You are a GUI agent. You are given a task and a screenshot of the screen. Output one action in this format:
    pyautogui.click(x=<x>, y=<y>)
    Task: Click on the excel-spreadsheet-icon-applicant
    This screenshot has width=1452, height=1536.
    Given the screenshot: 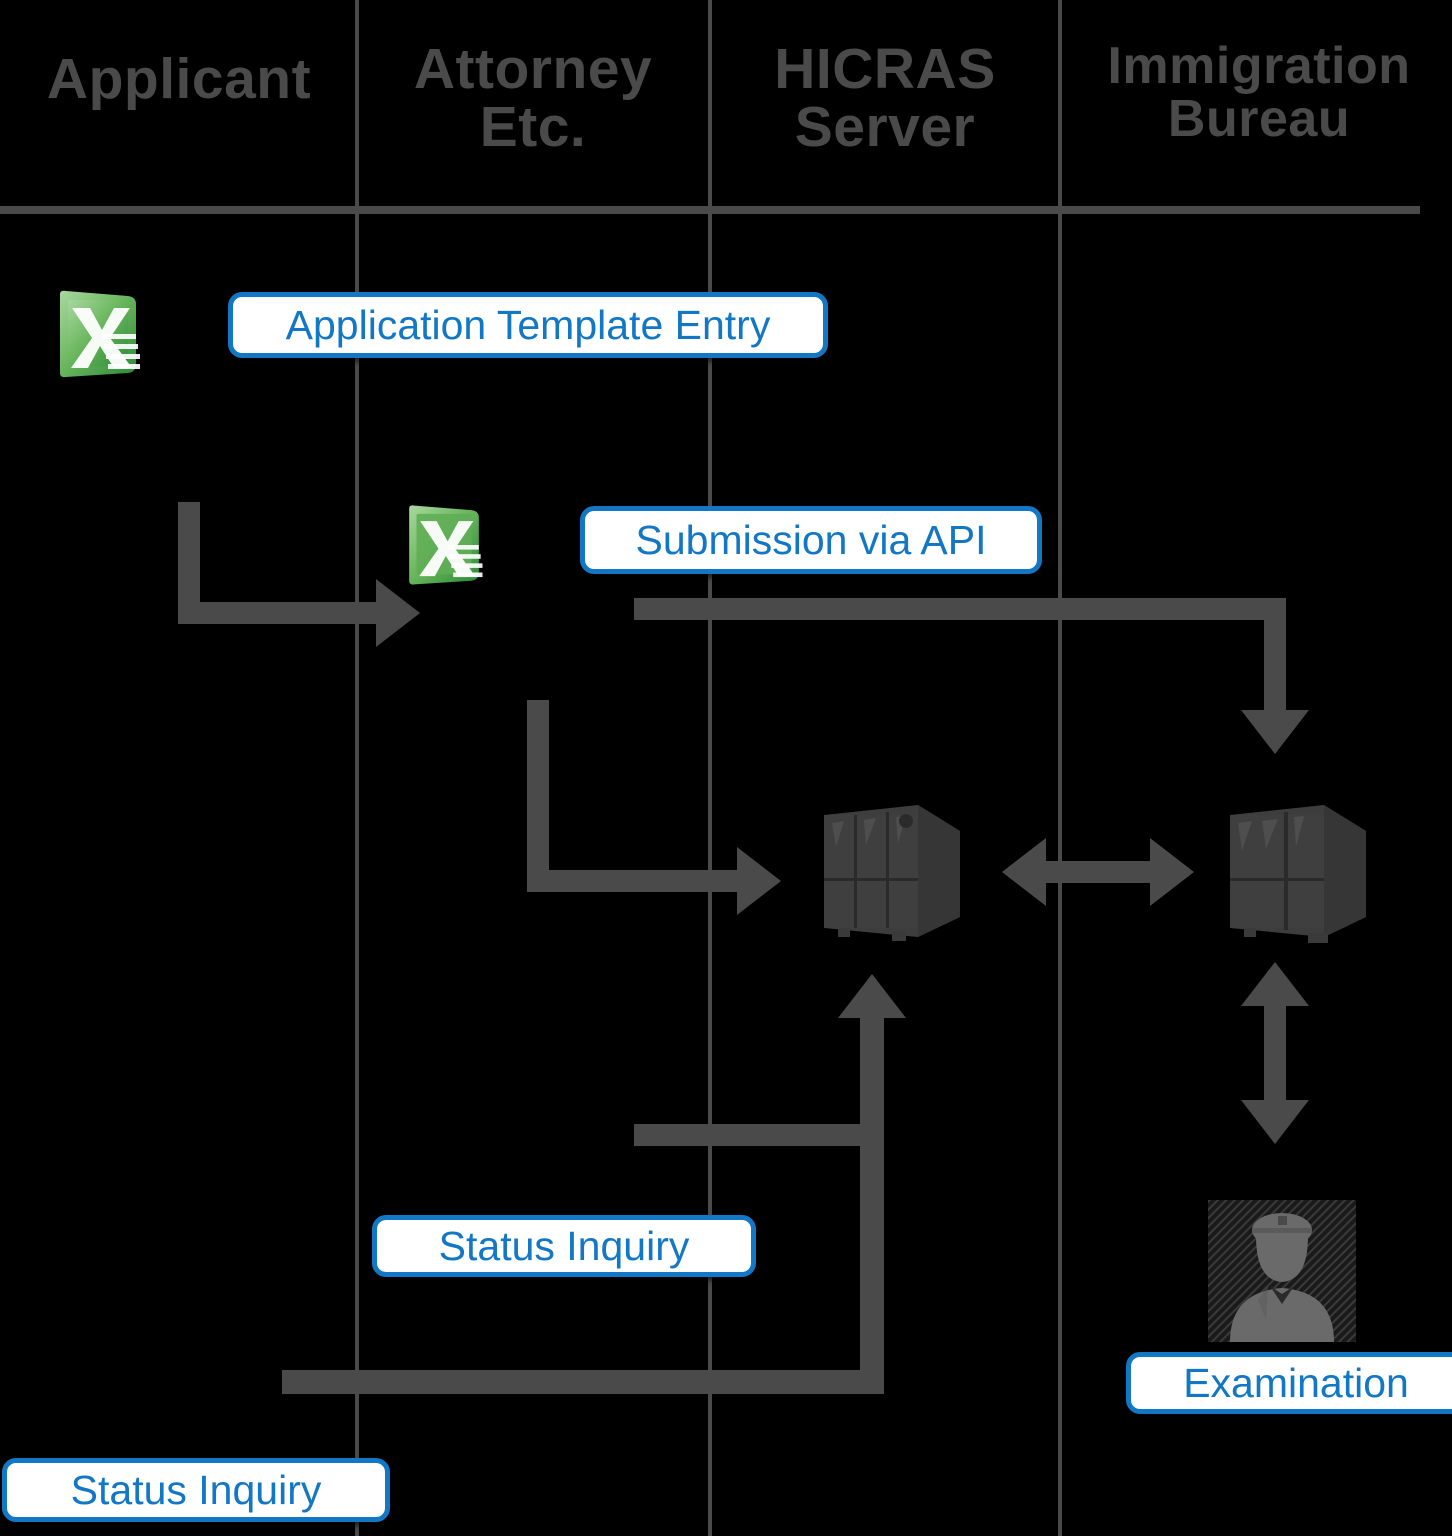 What is the action you would take?
    pyautogui.click(x=98, y=334)
    